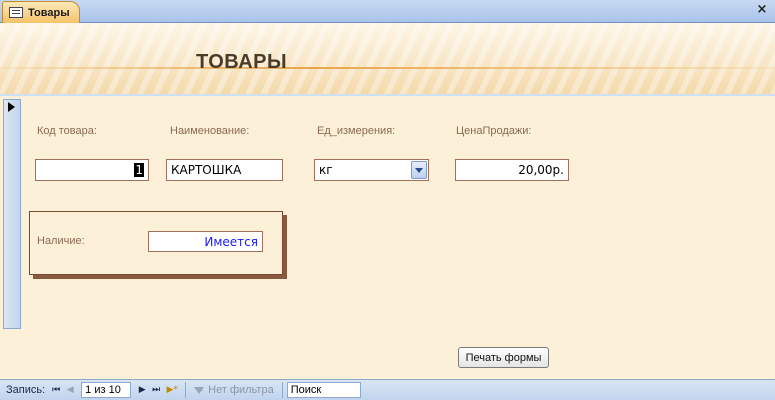 Image resolution: width=775 pixels, height=400 pixels. I want to click on price-field: 20,00р., so click(512, 170).